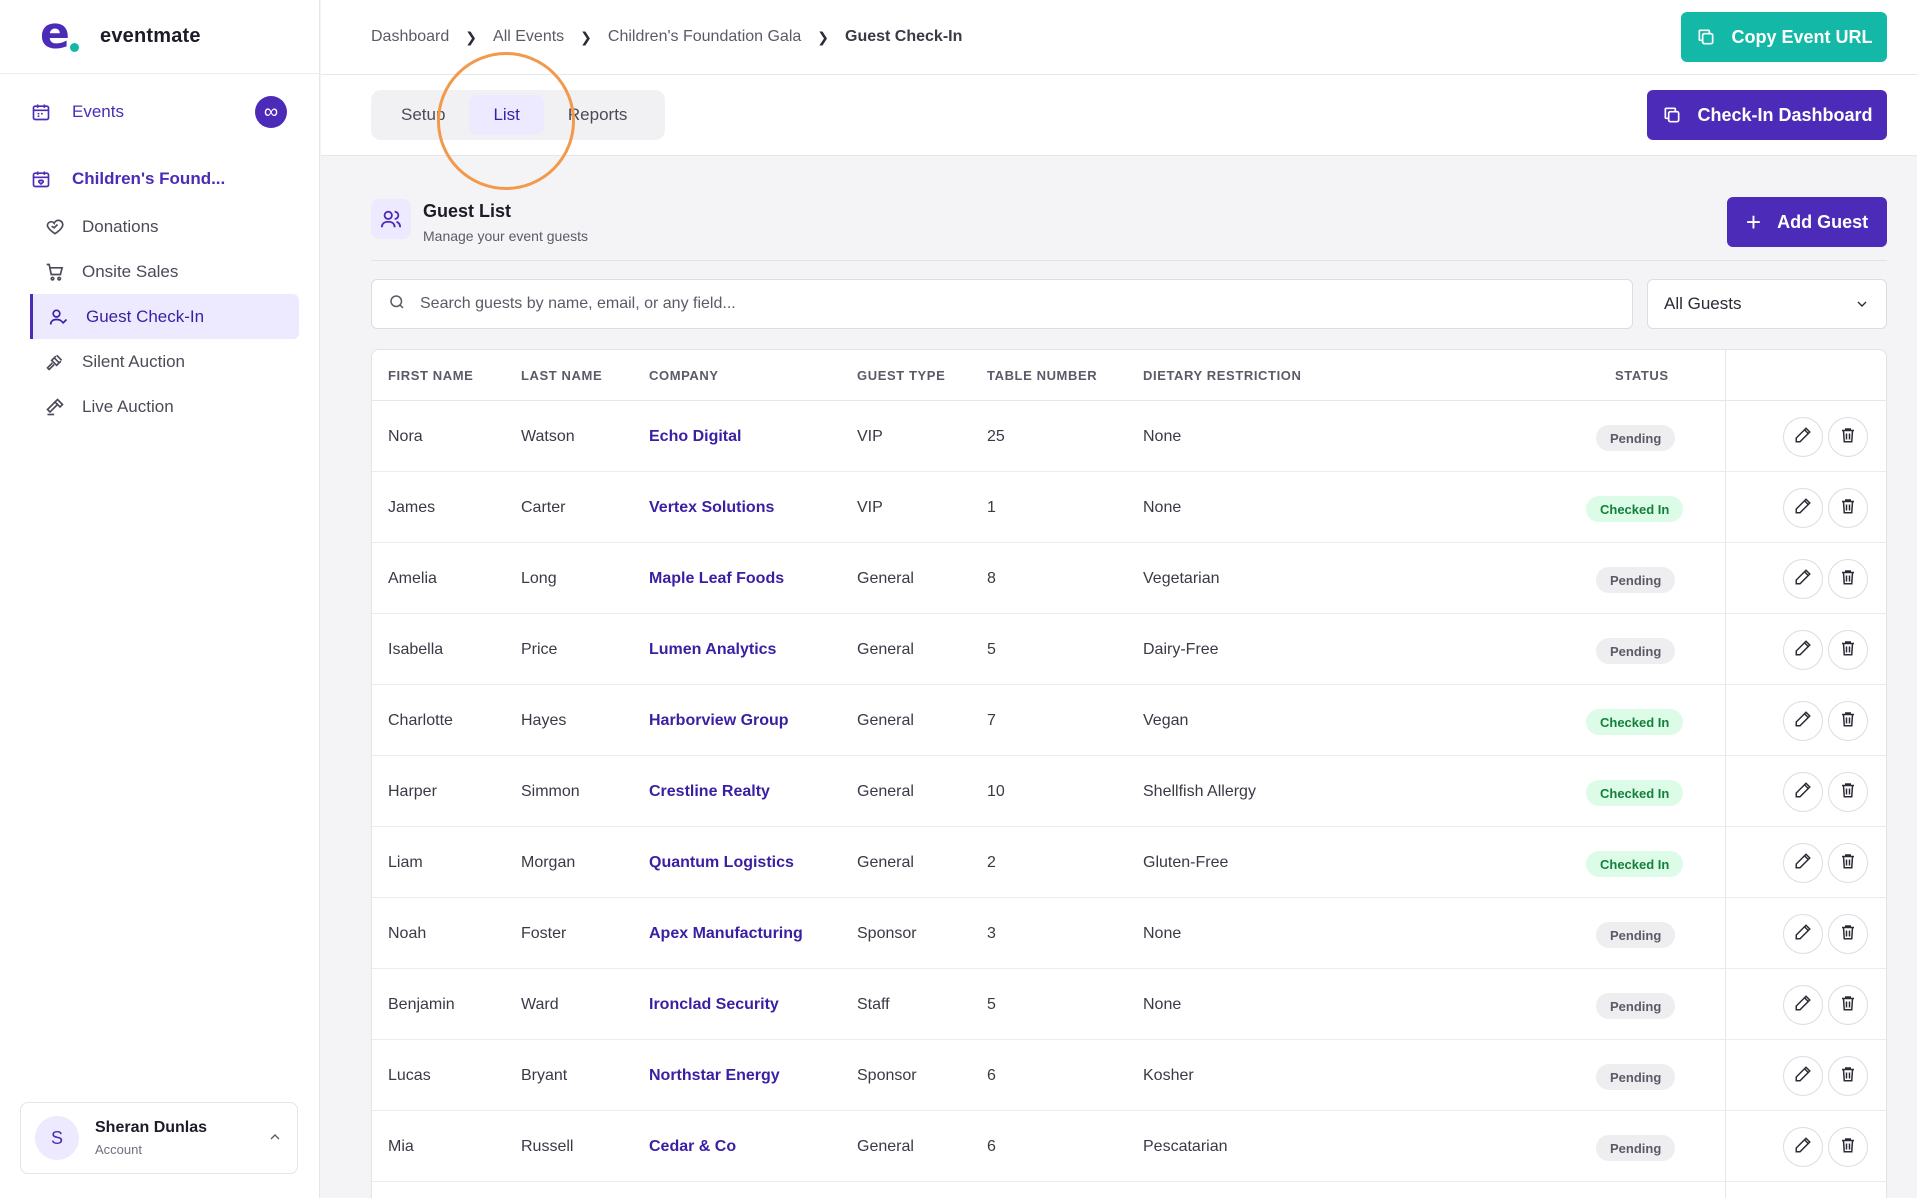 This screenshot has height=1198, width=1917. What do you see at coordinates (1166, 720) in the screenshot?
I see `dietary-cell: Vegan` at bounding box center [1166, 720].